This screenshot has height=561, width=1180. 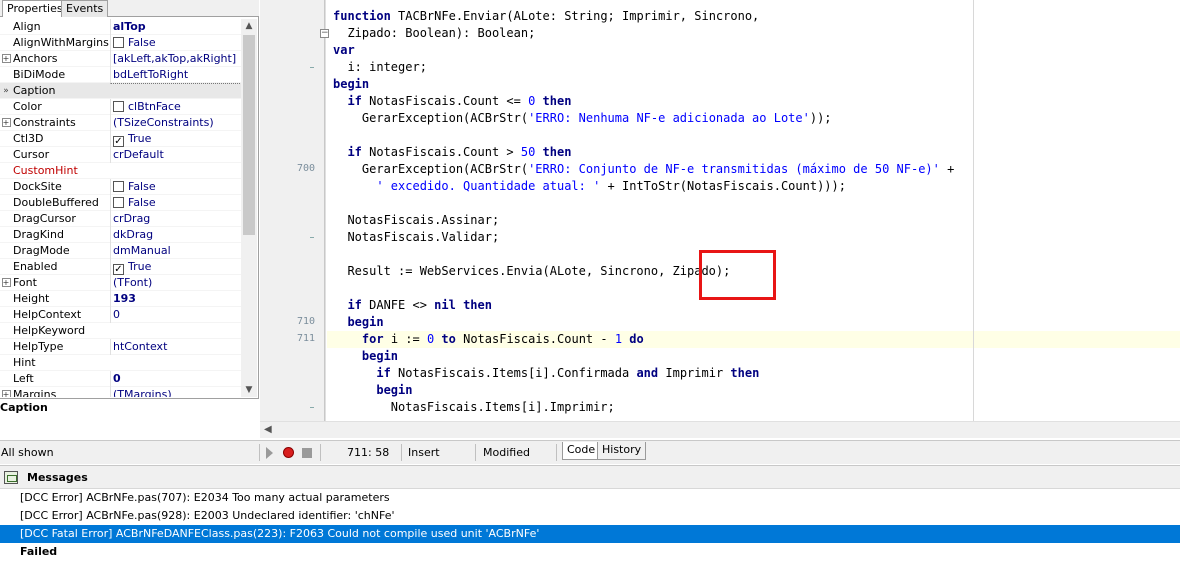 I want to click on macro-stop-icon, so click(x=307, y=453).